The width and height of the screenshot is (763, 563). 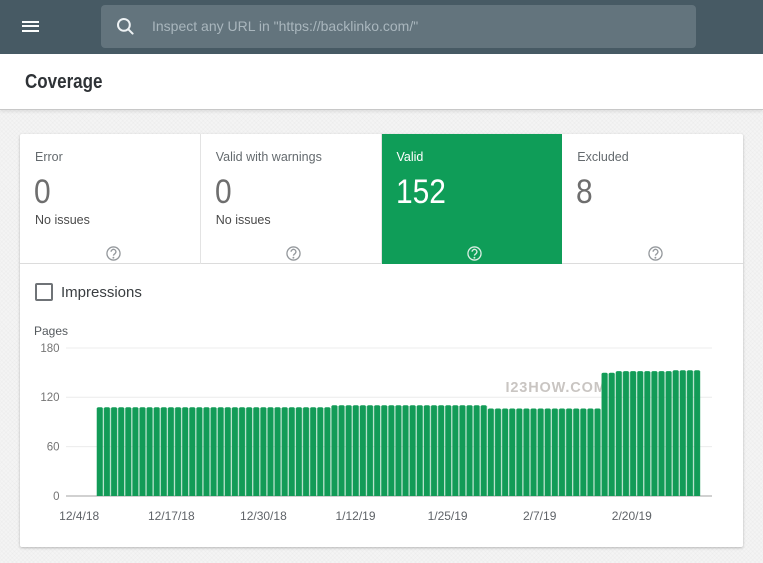 What do you see at coordinates (448, 516) in the screenshot?
I see `svg-text: 1/25/19` at bounding box center [448, 516].